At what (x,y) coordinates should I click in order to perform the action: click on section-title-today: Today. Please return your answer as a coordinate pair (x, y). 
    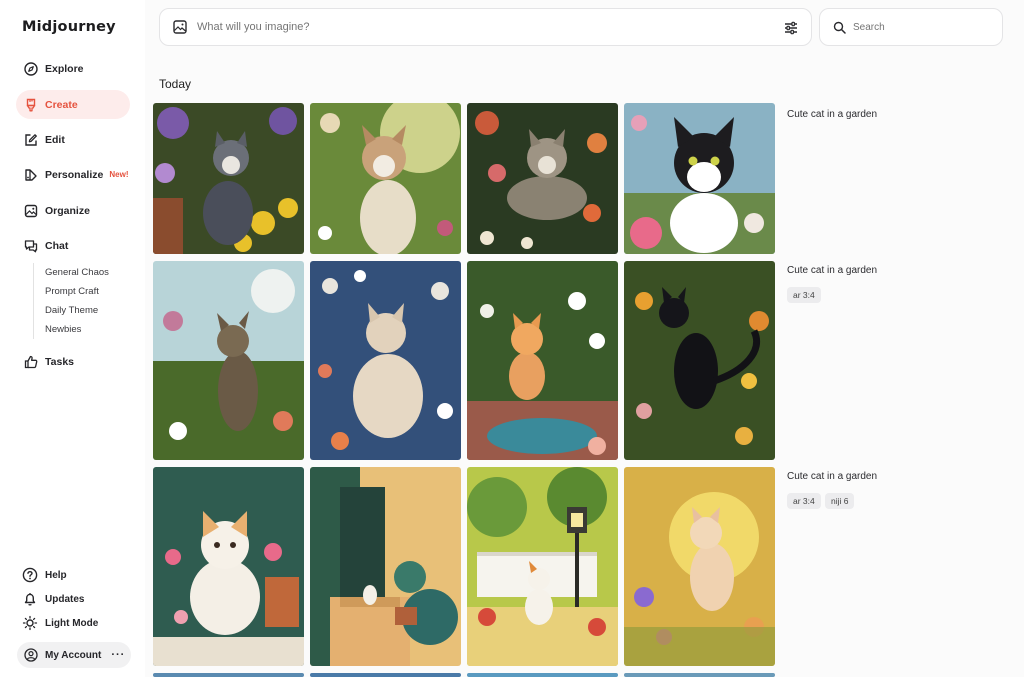
    Looking at the image, I should click on (175, 84).